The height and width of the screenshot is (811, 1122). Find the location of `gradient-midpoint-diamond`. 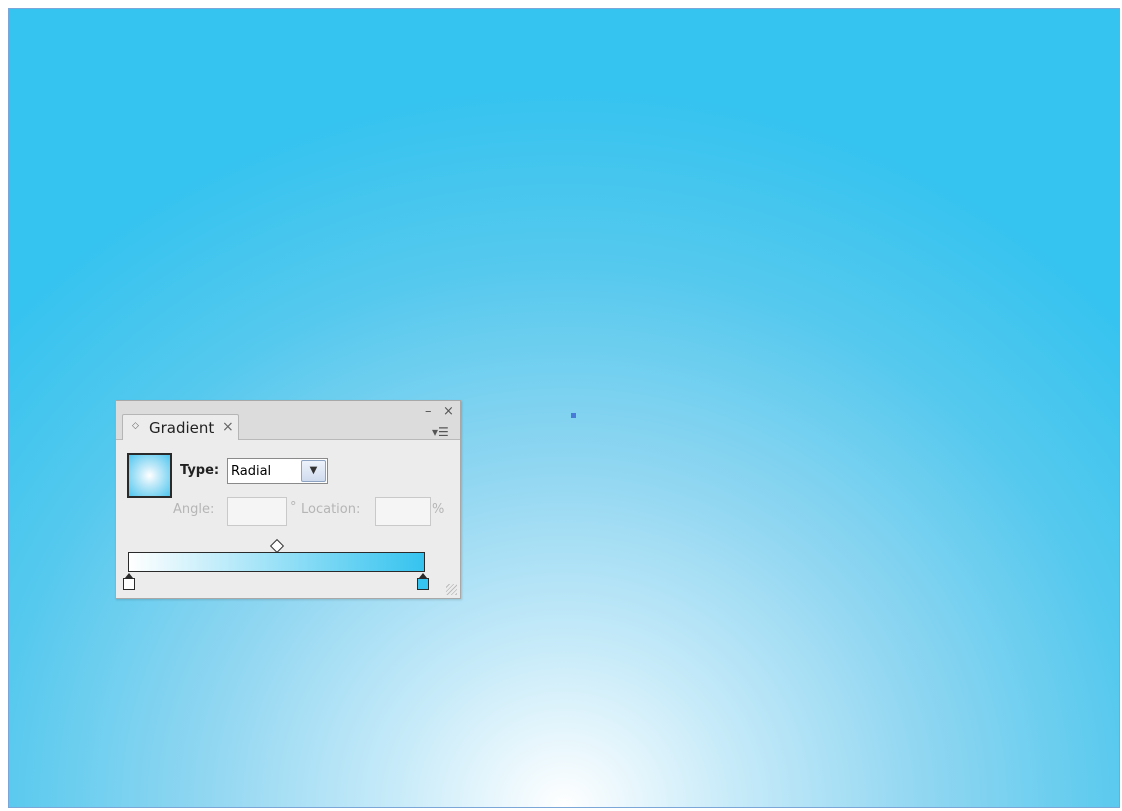

gradient-midpoint-diamond is located at coordinates (277, 546).